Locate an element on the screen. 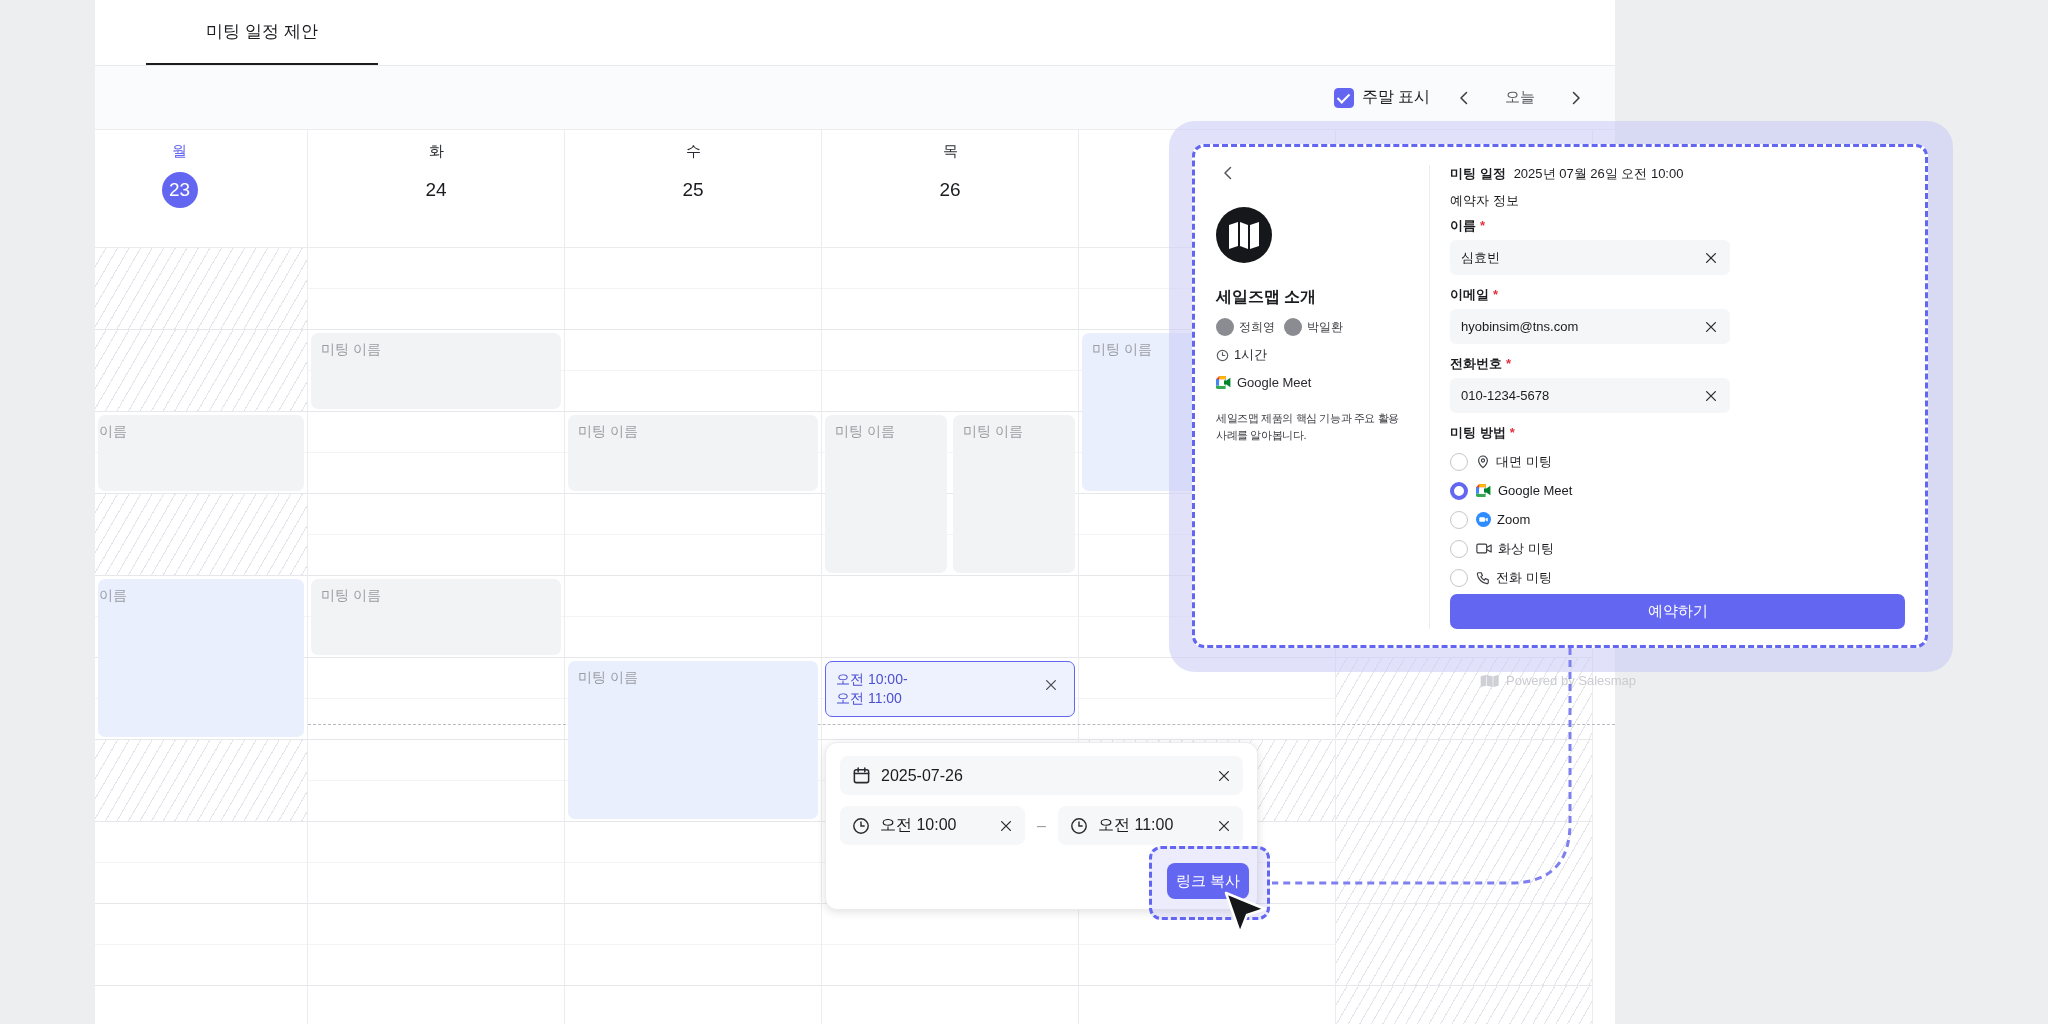 The image size is (2048, 1024). weekday-label: 목 is located at coordinates (950, 151).